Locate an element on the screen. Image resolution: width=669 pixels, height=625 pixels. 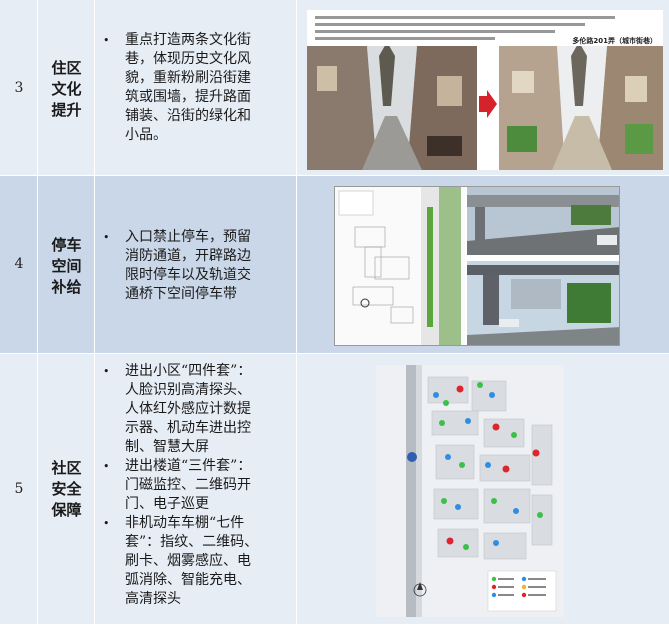
list-item: • 入口禁止停车，预留 消防通道，开辟路边 限时停车以及轨道交 通桥下空间停车带 is located at coordinates (177, 265).